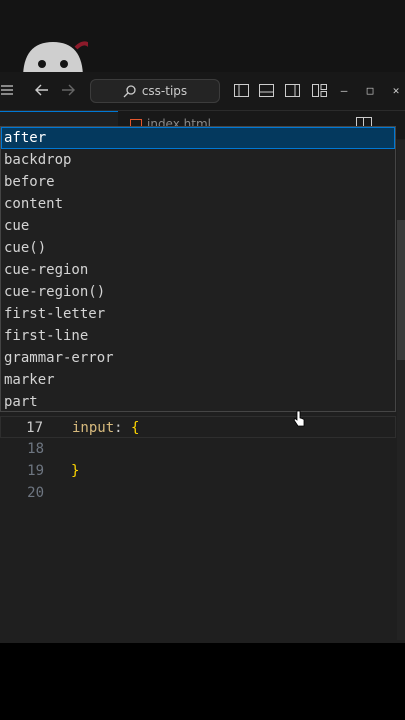  Describe the element at coordinates (35, 449) in the screenshot. I see `line-number: 18` at that location.